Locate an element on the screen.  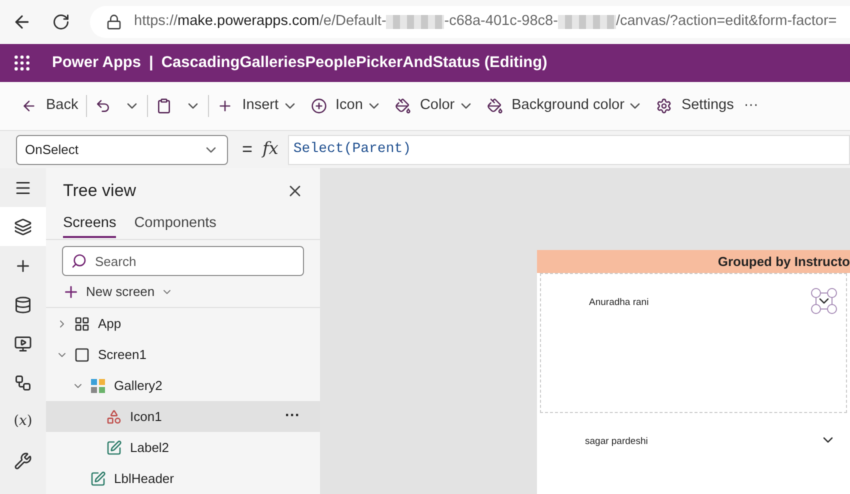
toolbar-button: Insert is located at coordinates (248, 106).